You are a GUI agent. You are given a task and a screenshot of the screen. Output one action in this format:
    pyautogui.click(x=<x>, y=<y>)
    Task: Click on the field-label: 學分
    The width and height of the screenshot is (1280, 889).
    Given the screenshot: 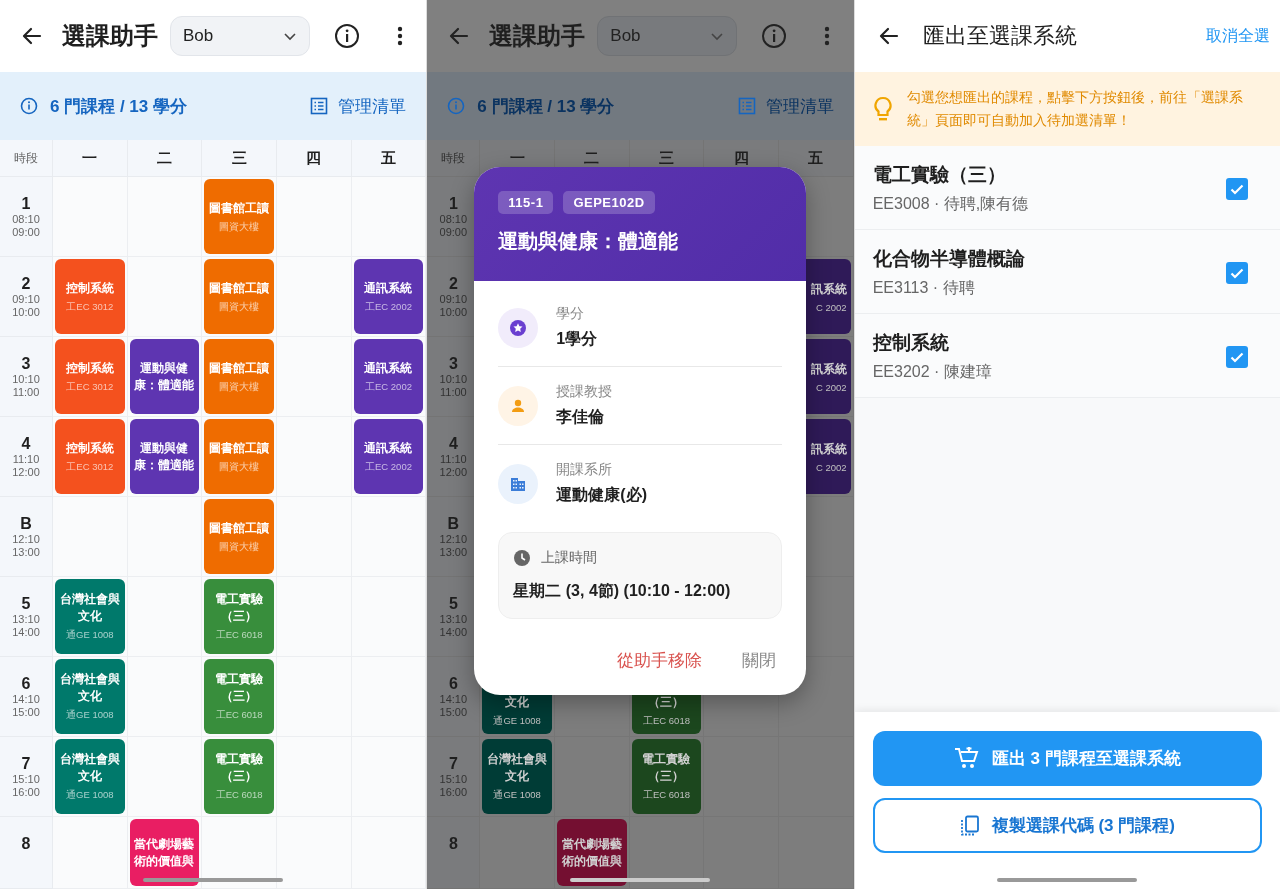 What is the action you would take?
    pyautogui.click(x=571, y=314)
    